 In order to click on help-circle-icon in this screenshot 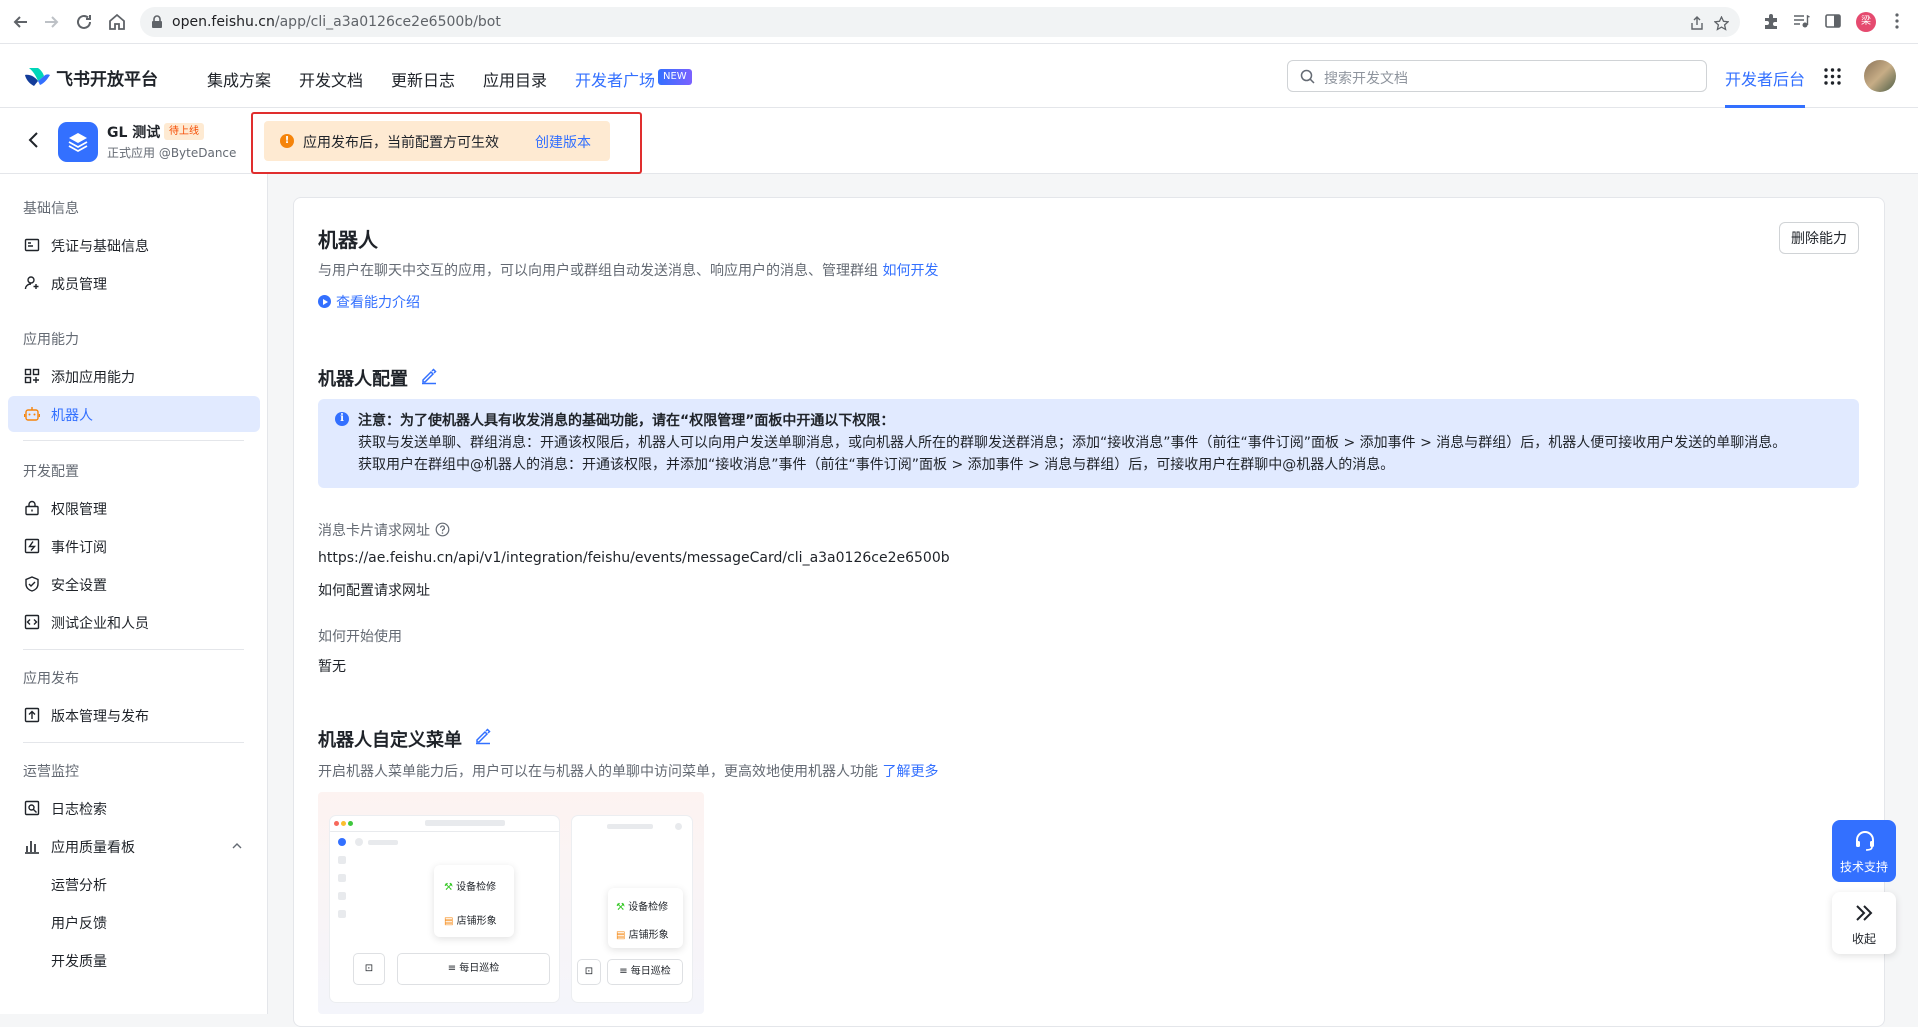, I will do `click(442, 529)`.